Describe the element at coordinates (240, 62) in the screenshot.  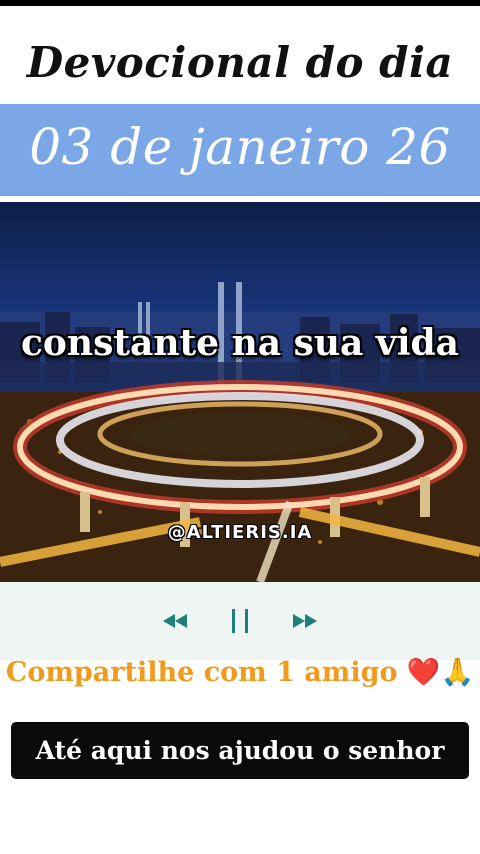
I see `page-title: Devocional do dia` at that location.